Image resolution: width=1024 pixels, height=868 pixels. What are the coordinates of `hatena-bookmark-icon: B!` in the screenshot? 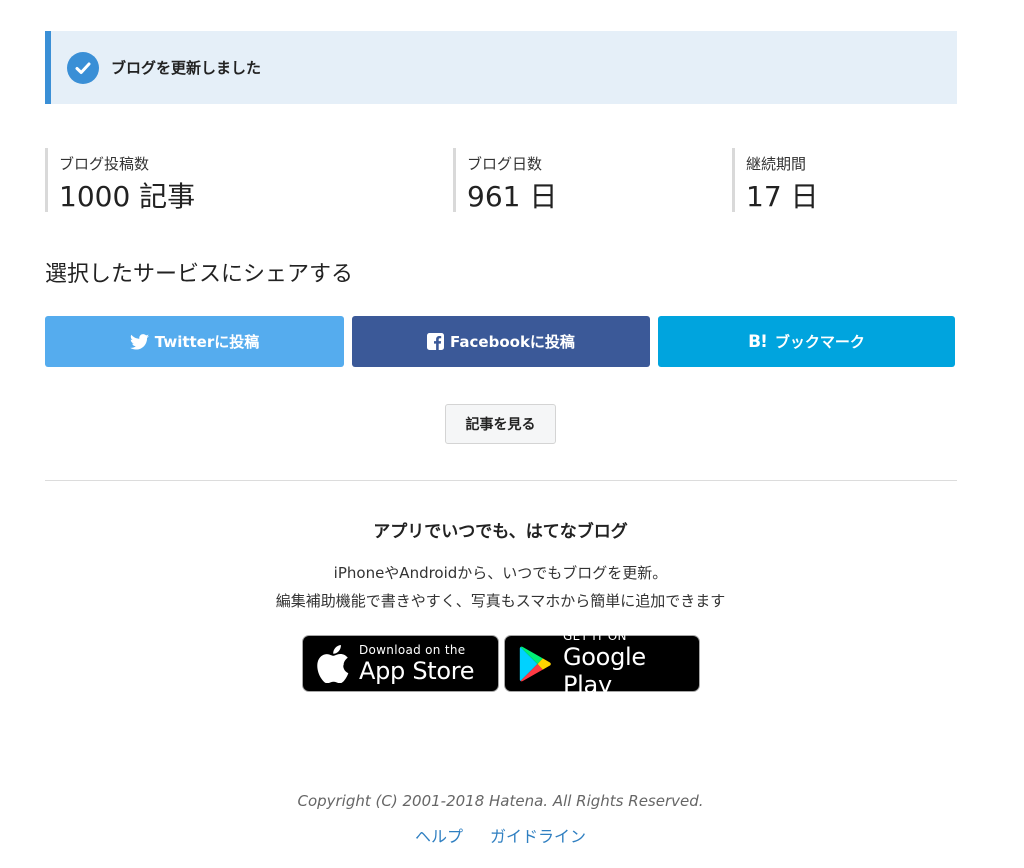 It's located at (758, 341).